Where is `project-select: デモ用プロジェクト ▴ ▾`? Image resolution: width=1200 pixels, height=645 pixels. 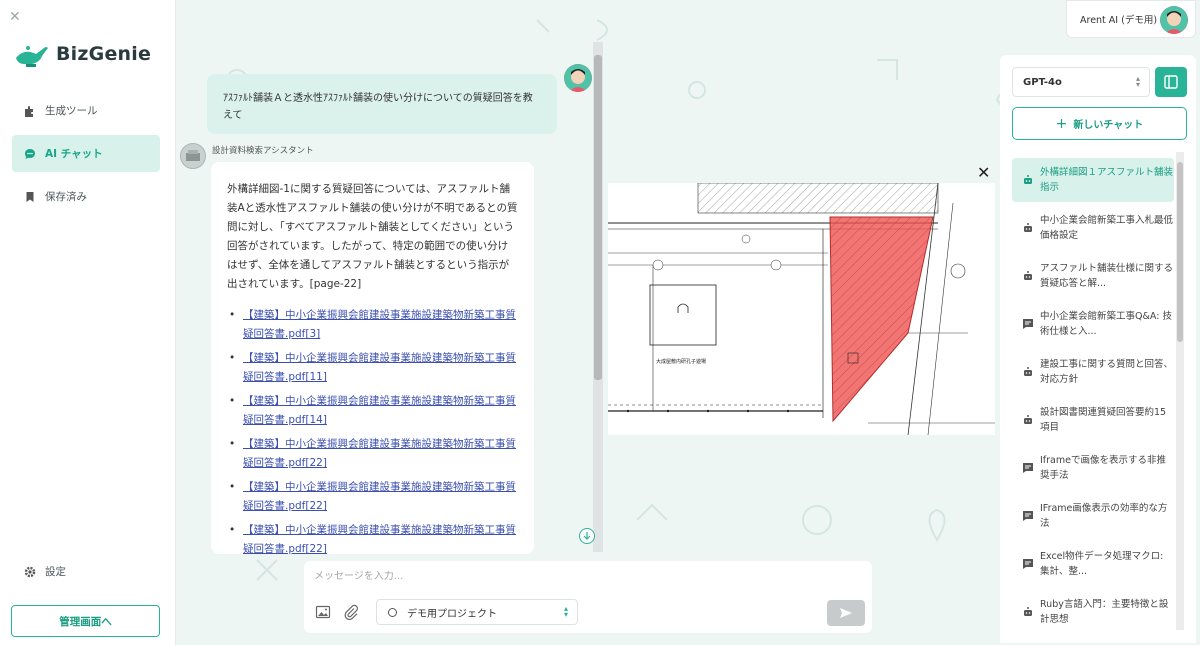 project-select: デモ用プロジェクト ▴ ▾ is located at coordinates (477, 612).